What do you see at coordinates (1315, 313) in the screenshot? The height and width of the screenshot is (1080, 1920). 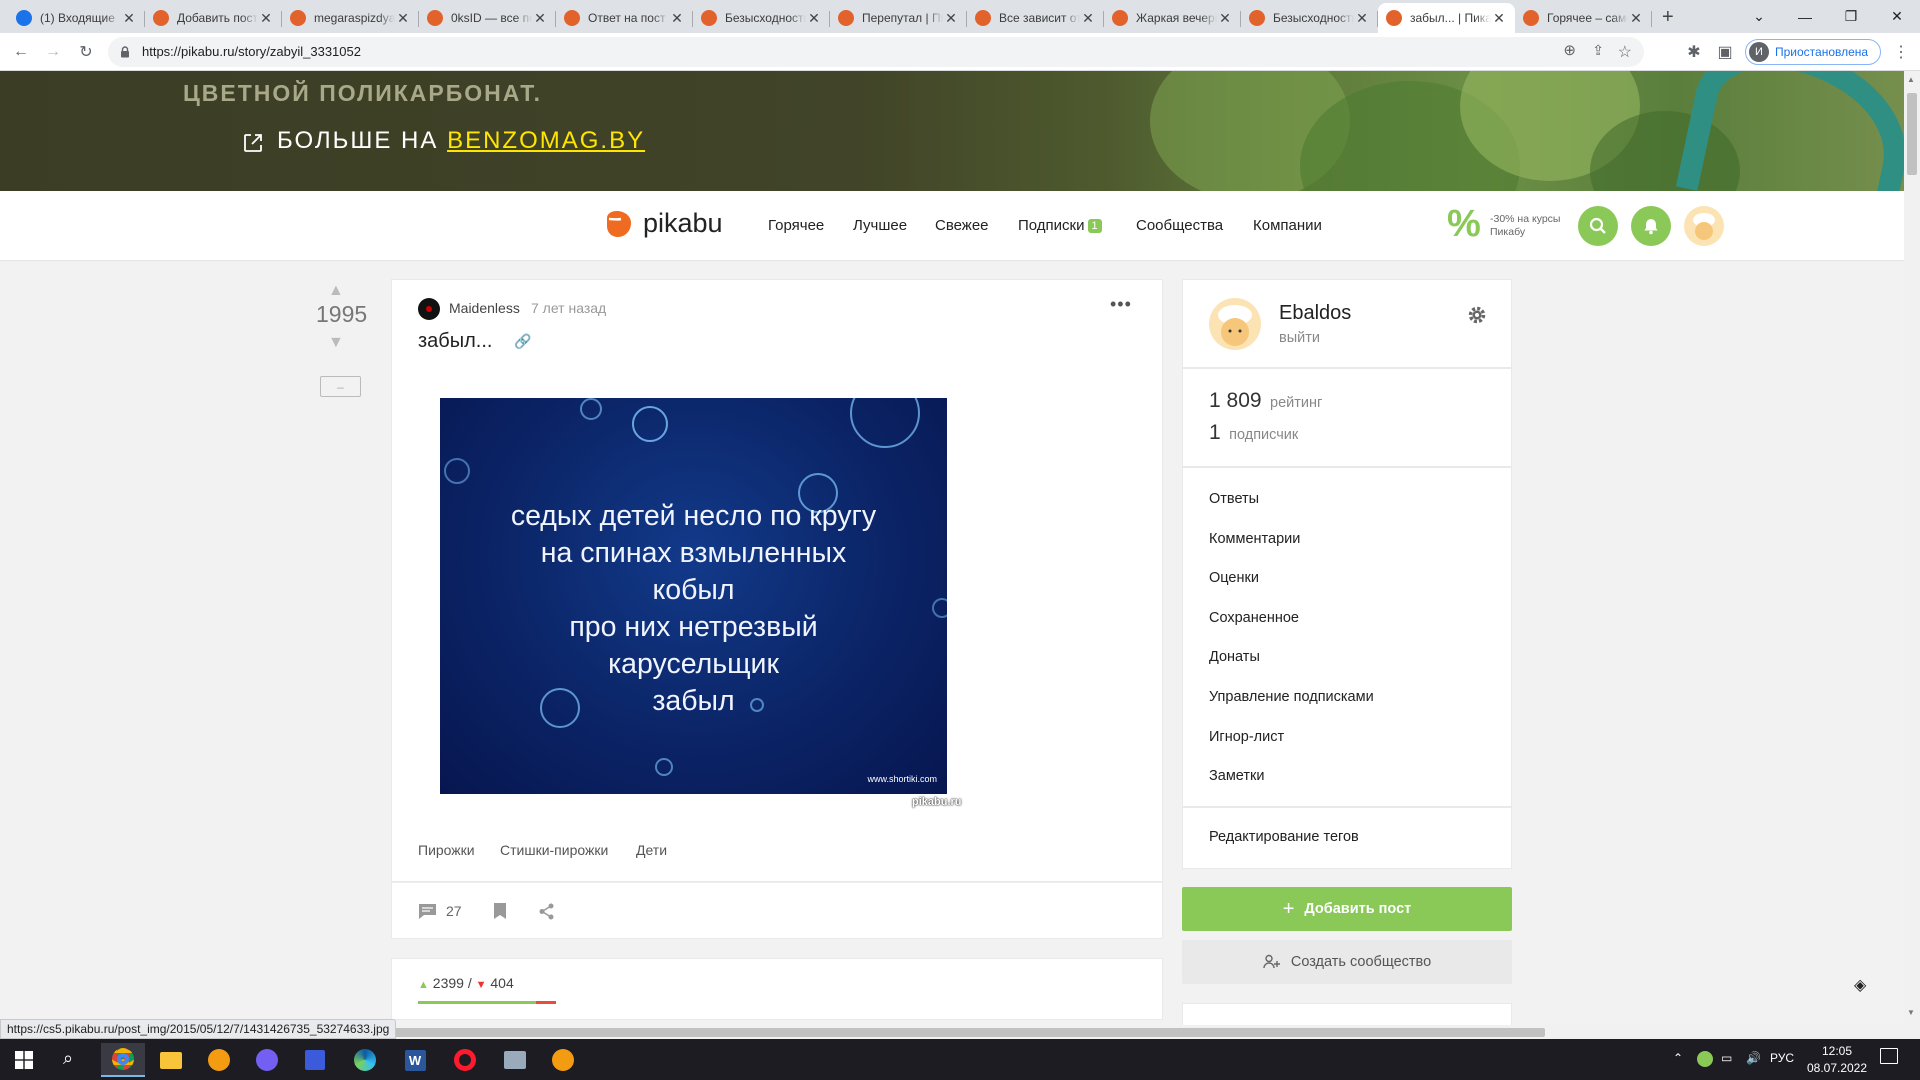 I see `profile-username: Ebaldos` at bounding box center [1315, 313].